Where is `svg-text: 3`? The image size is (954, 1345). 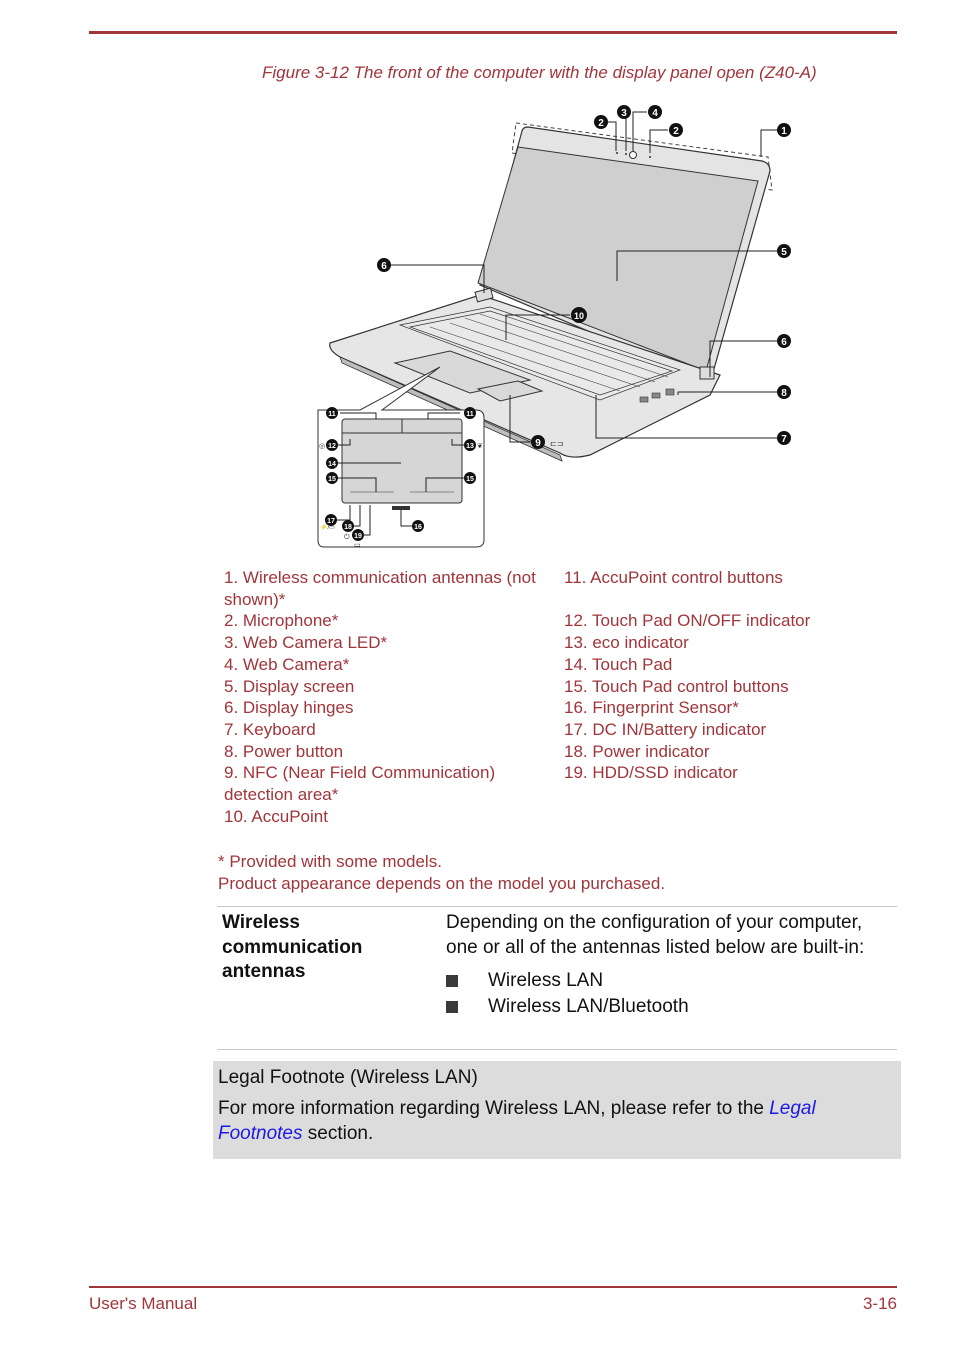 svg-text: 3 is located at coordinates (624, 113).